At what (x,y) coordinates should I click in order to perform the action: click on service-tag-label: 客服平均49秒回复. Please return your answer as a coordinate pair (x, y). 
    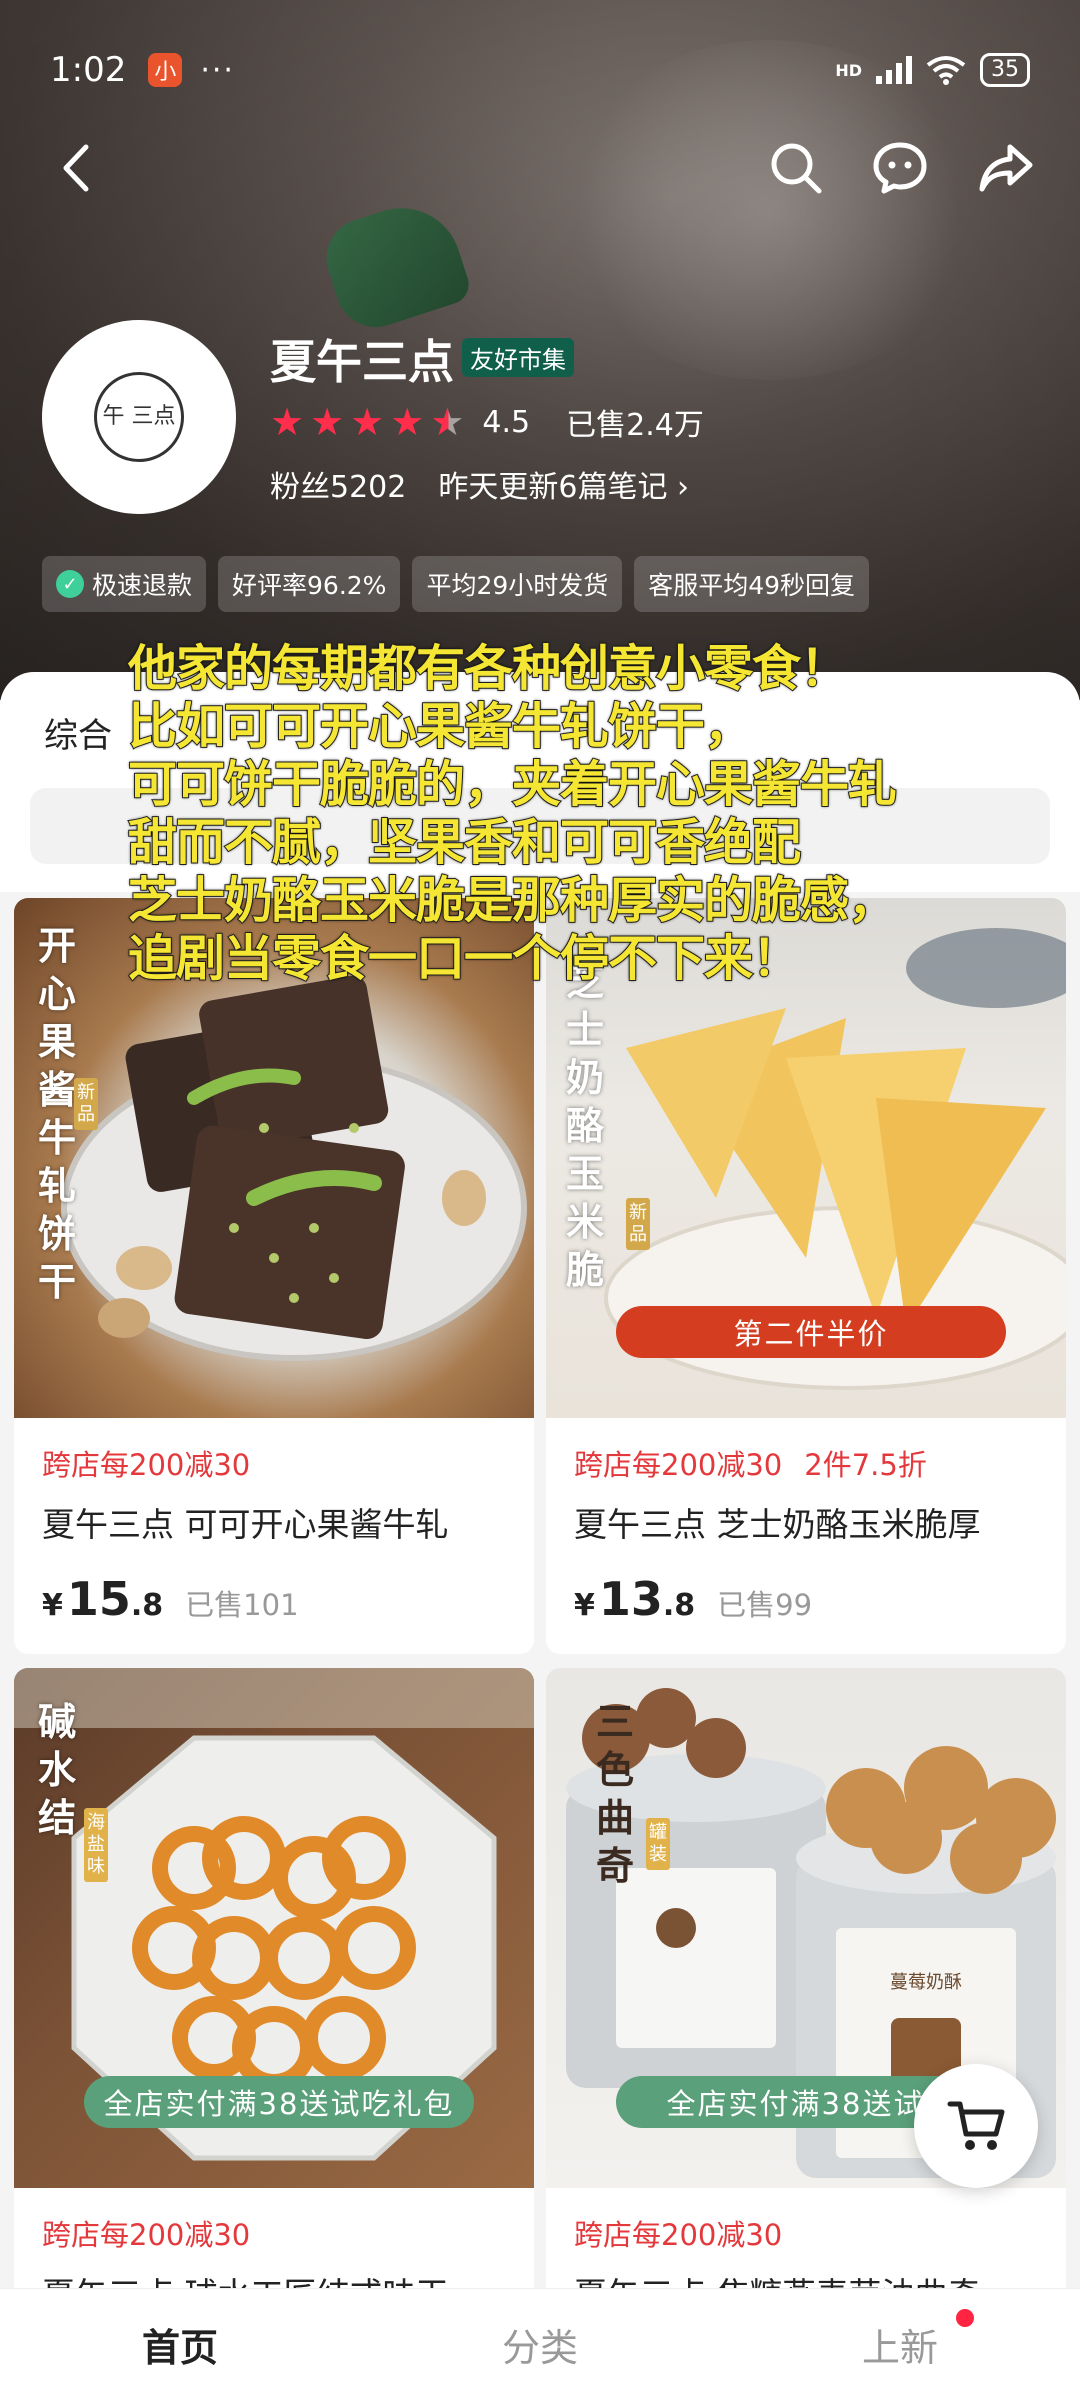
    Looking at the image, I should click on (752, 585).